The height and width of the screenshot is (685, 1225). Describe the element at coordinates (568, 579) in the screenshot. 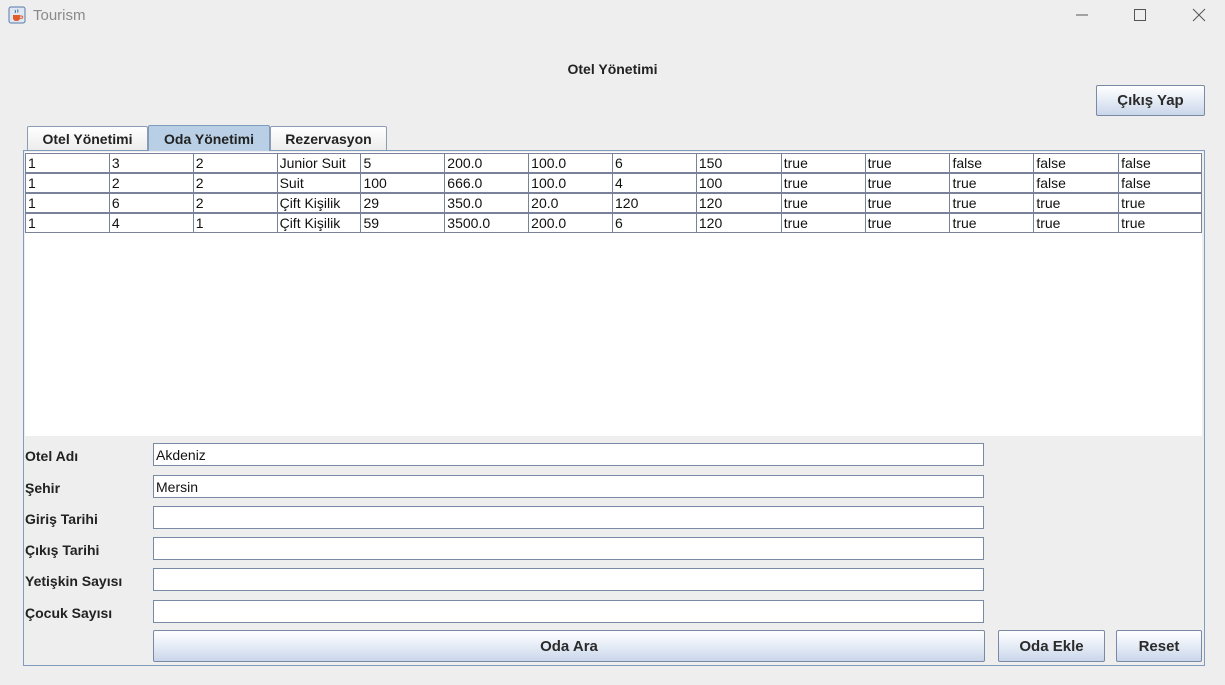

I see `adult-count-input` at that location.